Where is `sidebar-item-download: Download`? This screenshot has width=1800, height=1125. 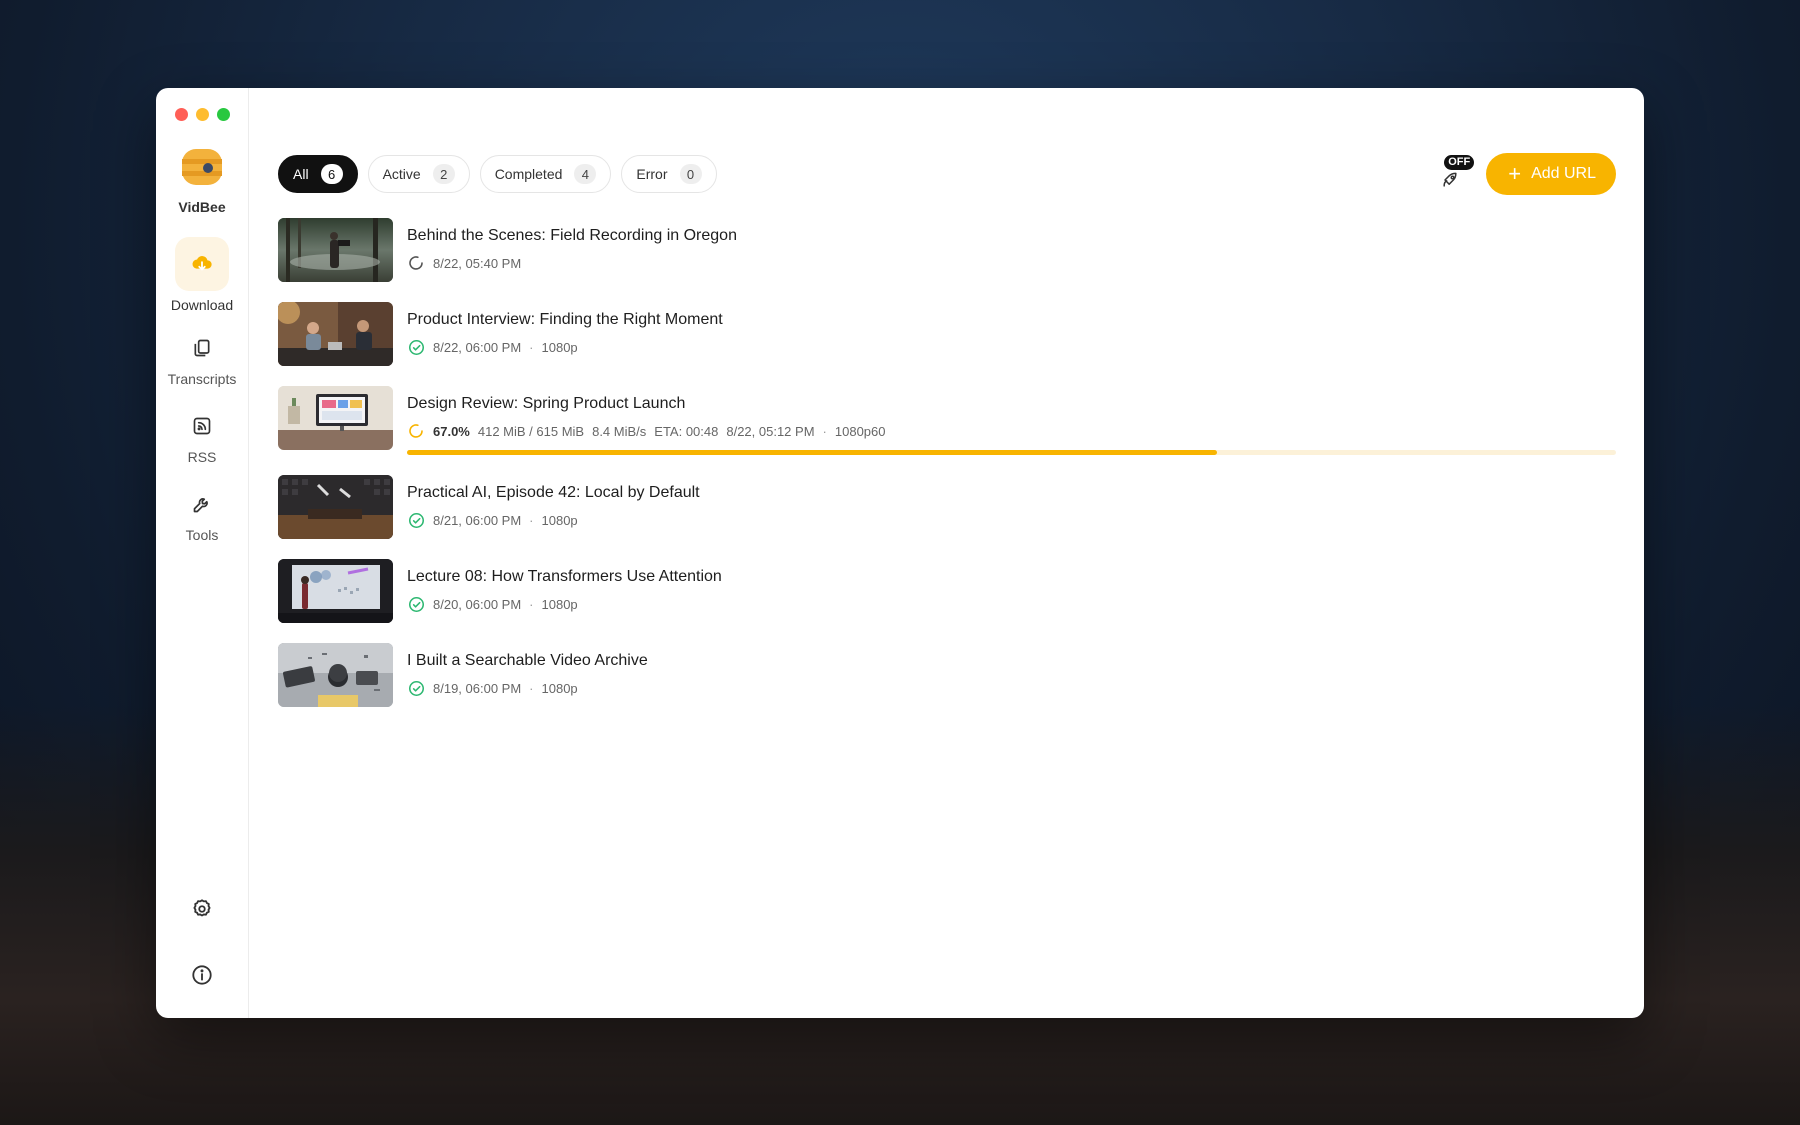
sidebar-item-download: Download is located at coordinates (202, 275).